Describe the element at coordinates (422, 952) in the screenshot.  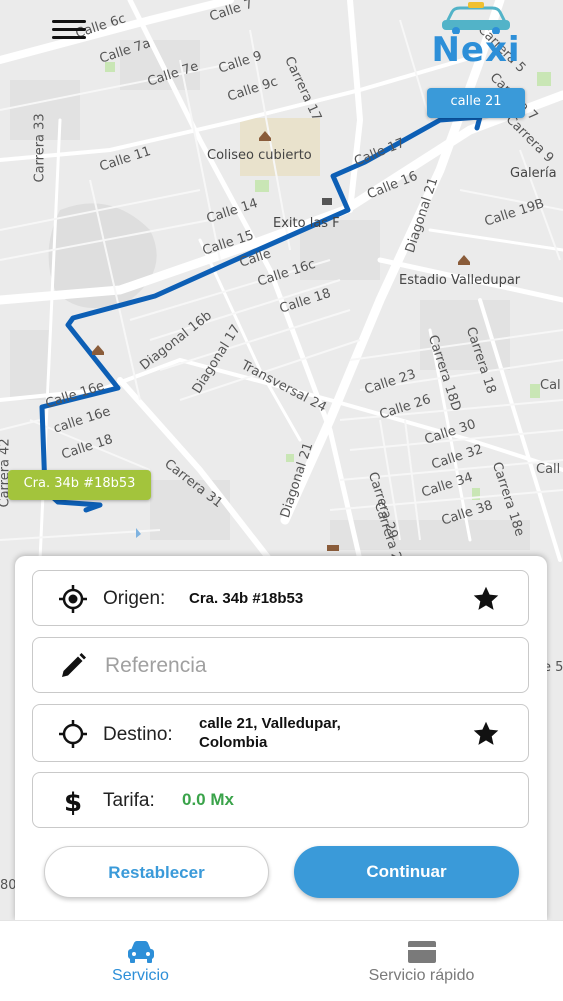
I see `card-icon` at that location.